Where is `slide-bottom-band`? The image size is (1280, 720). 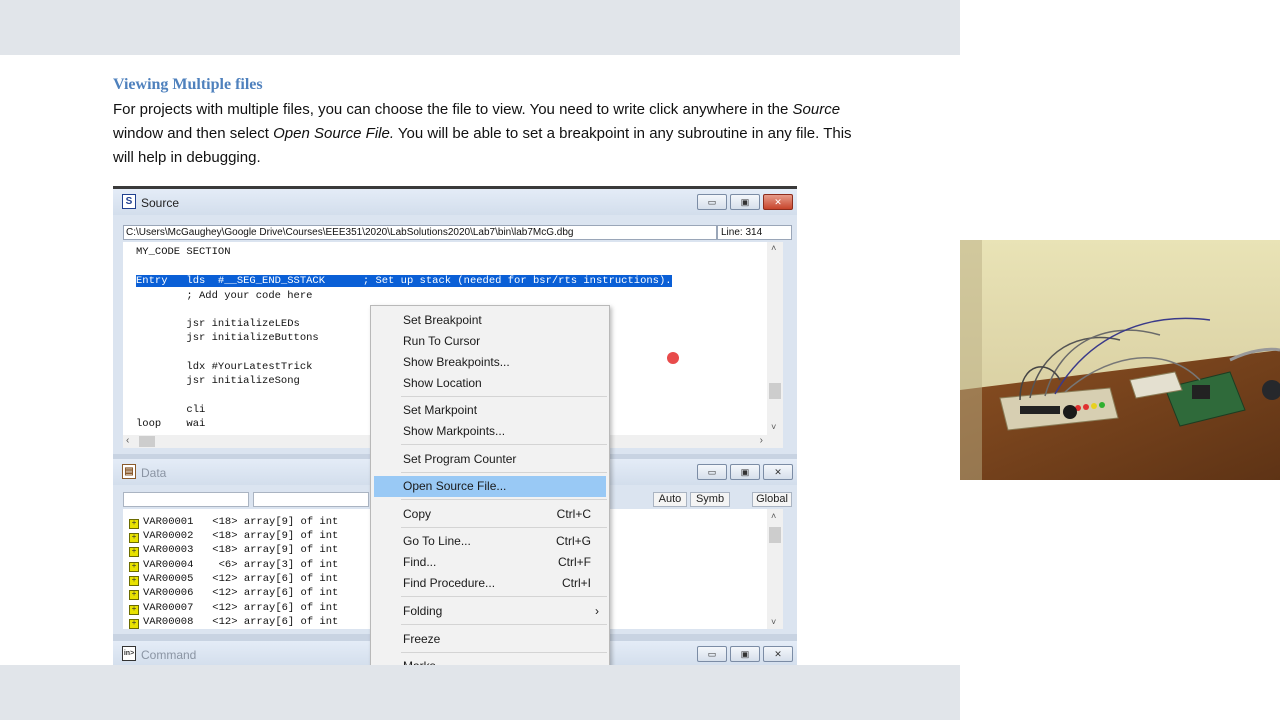
slide-bottom-band is located at coordinates (480, 692).